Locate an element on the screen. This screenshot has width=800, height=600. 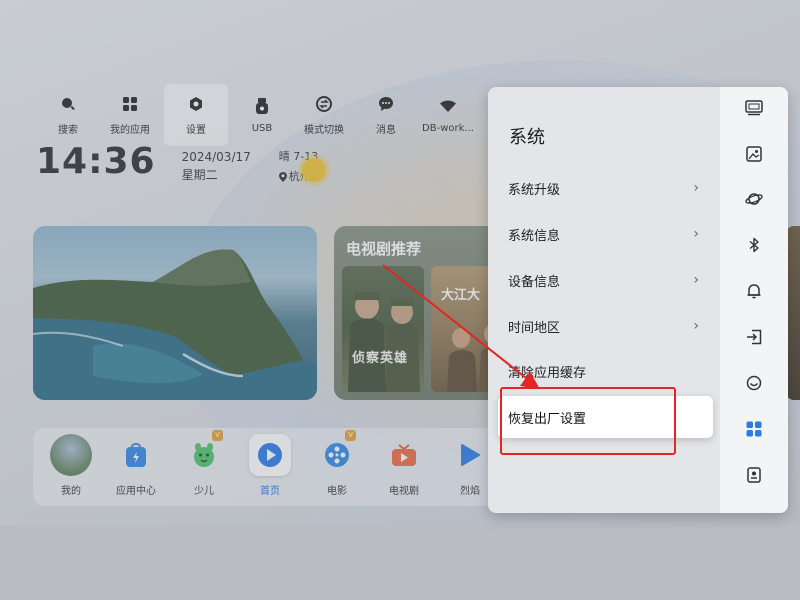
display-icon is located at coordinates (754, 108).